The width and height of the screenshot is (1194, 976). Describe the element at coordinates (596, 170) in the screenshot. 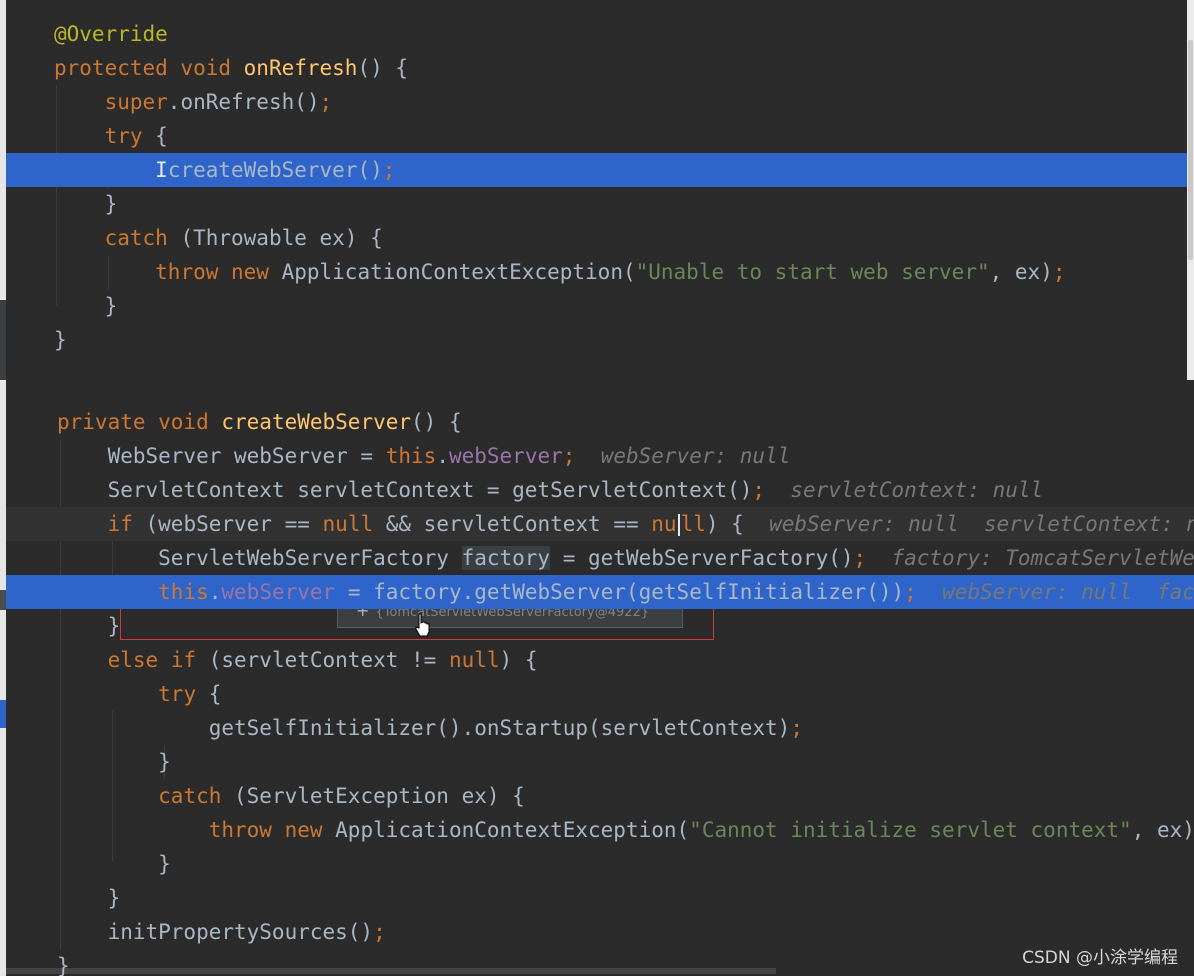

I see `code-line: IcreateWebServer();` at that location.